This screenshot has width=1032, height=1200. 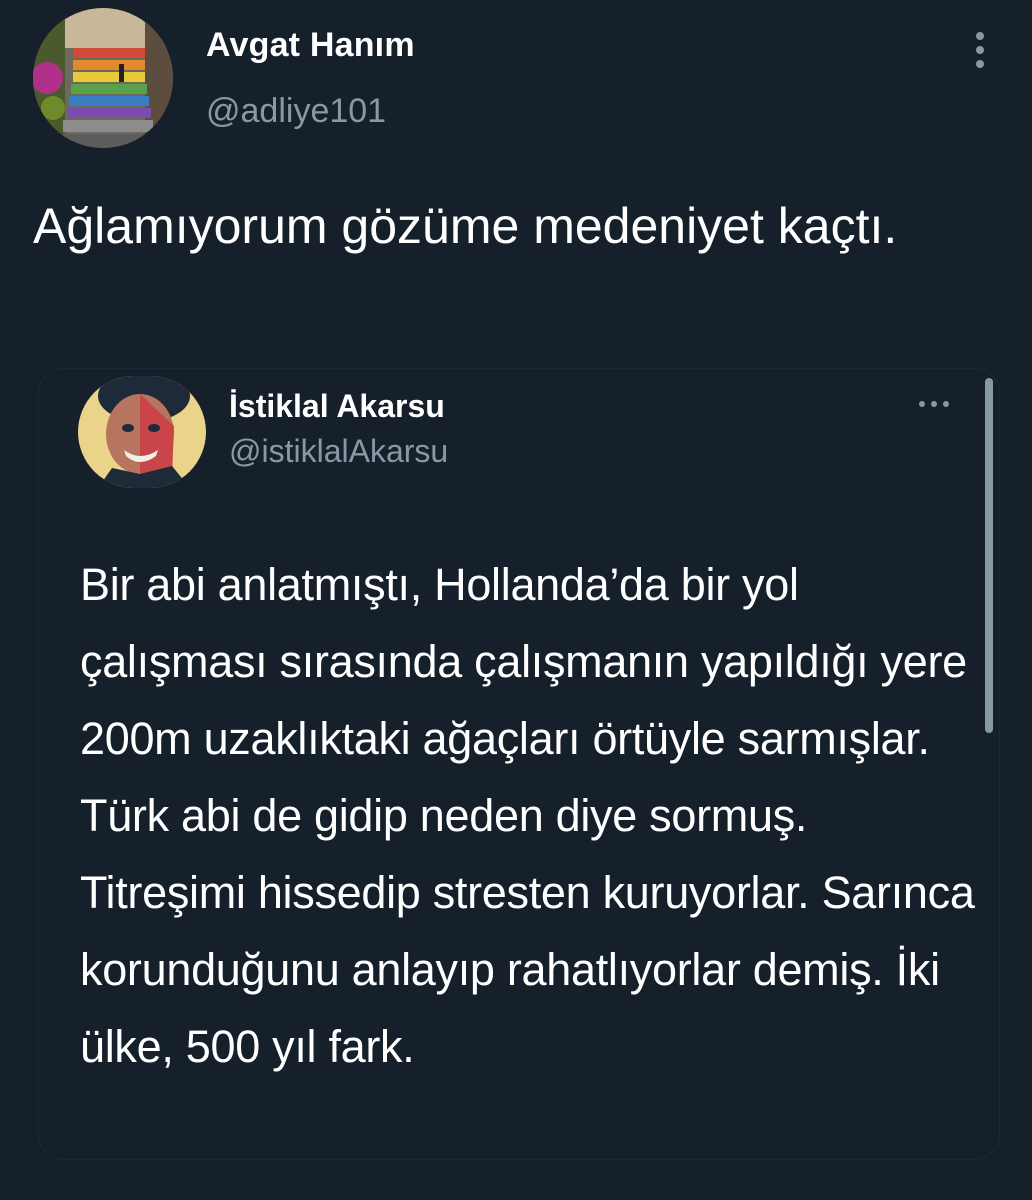 I want to click on tweet-text: Ağlamıyorum gözüme medeniyet kaçtı., so click(x=465, y=226).